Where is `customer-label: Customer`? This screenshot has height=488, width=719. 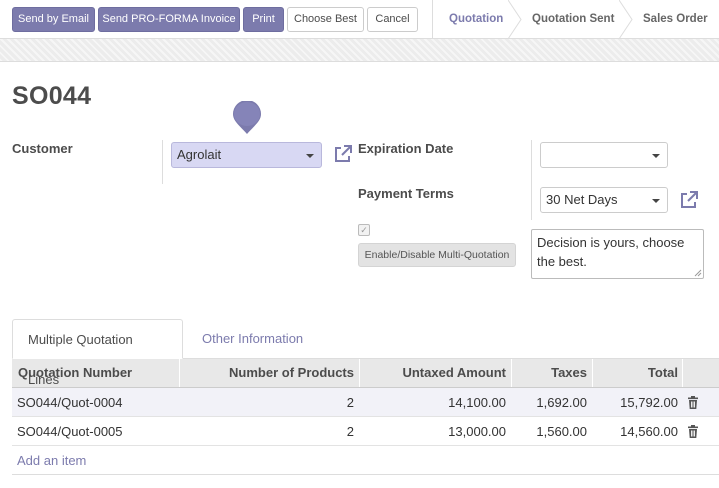
customer-label: Customer is located at coordinates (42, 148).